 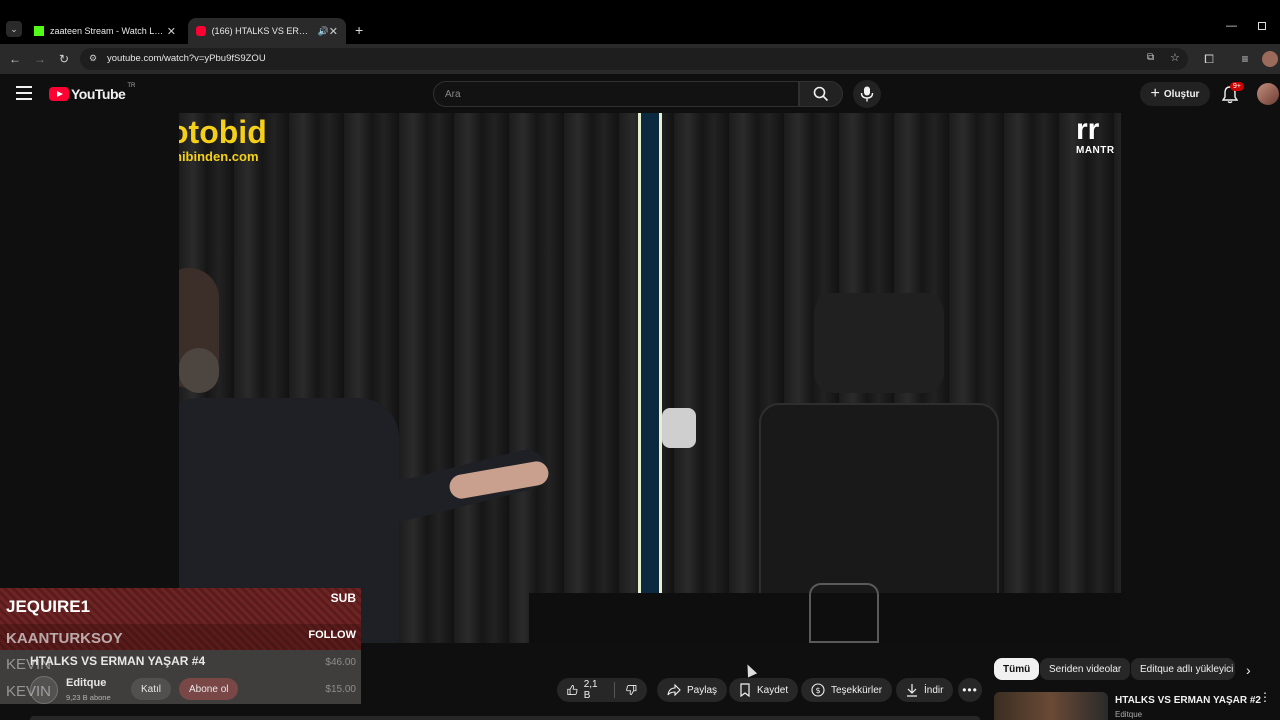 What do you see at coordinates (343, 598) in the screenshot?
I see `sub-label: SUB` at bounding box center [343, 598].